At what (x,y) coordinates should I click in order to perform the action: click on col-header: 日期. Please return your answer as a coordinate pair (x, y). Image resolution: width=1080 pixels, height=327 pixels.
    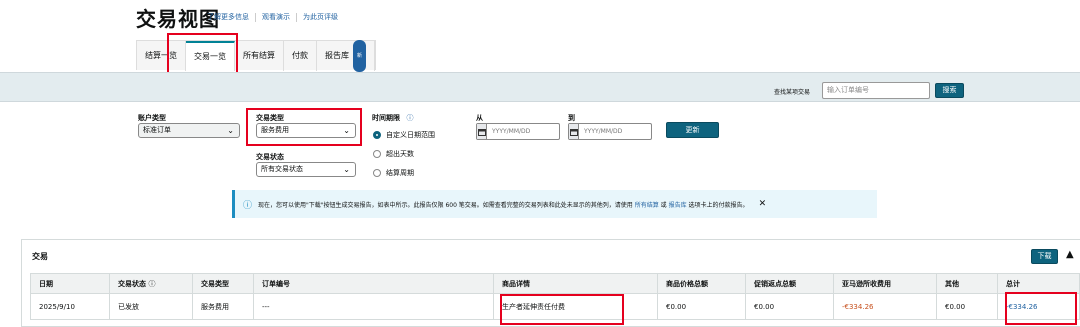
    Looking at the image, I should click on (70, 283).